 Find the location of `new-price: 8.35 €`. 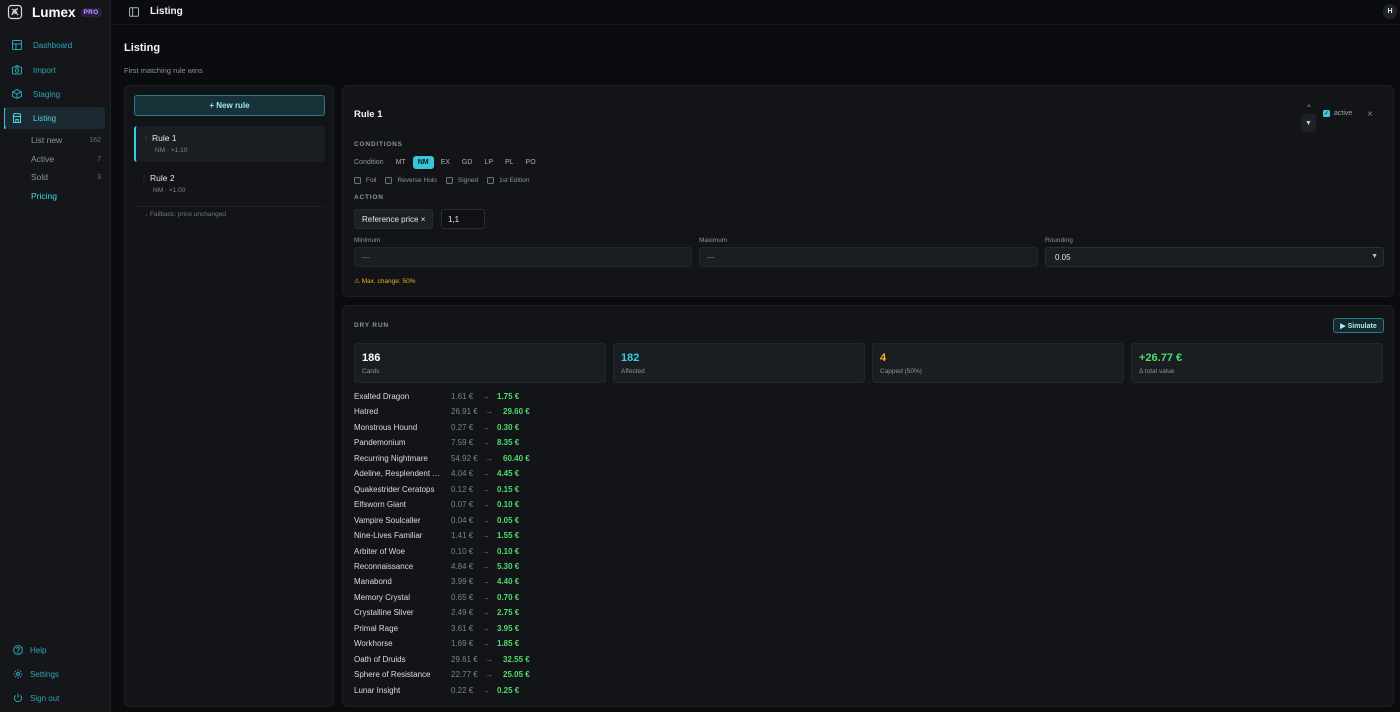

new-price: 8.35 € is located at coordinates (508, 443).